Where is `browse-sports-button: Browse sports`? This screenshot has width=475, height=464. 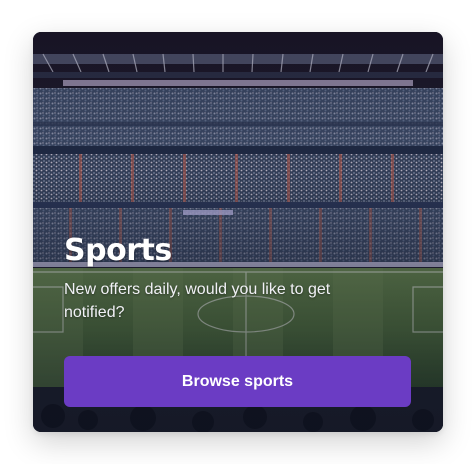 browse-sports-button: Browse sports is located at coordinates (237, 381).